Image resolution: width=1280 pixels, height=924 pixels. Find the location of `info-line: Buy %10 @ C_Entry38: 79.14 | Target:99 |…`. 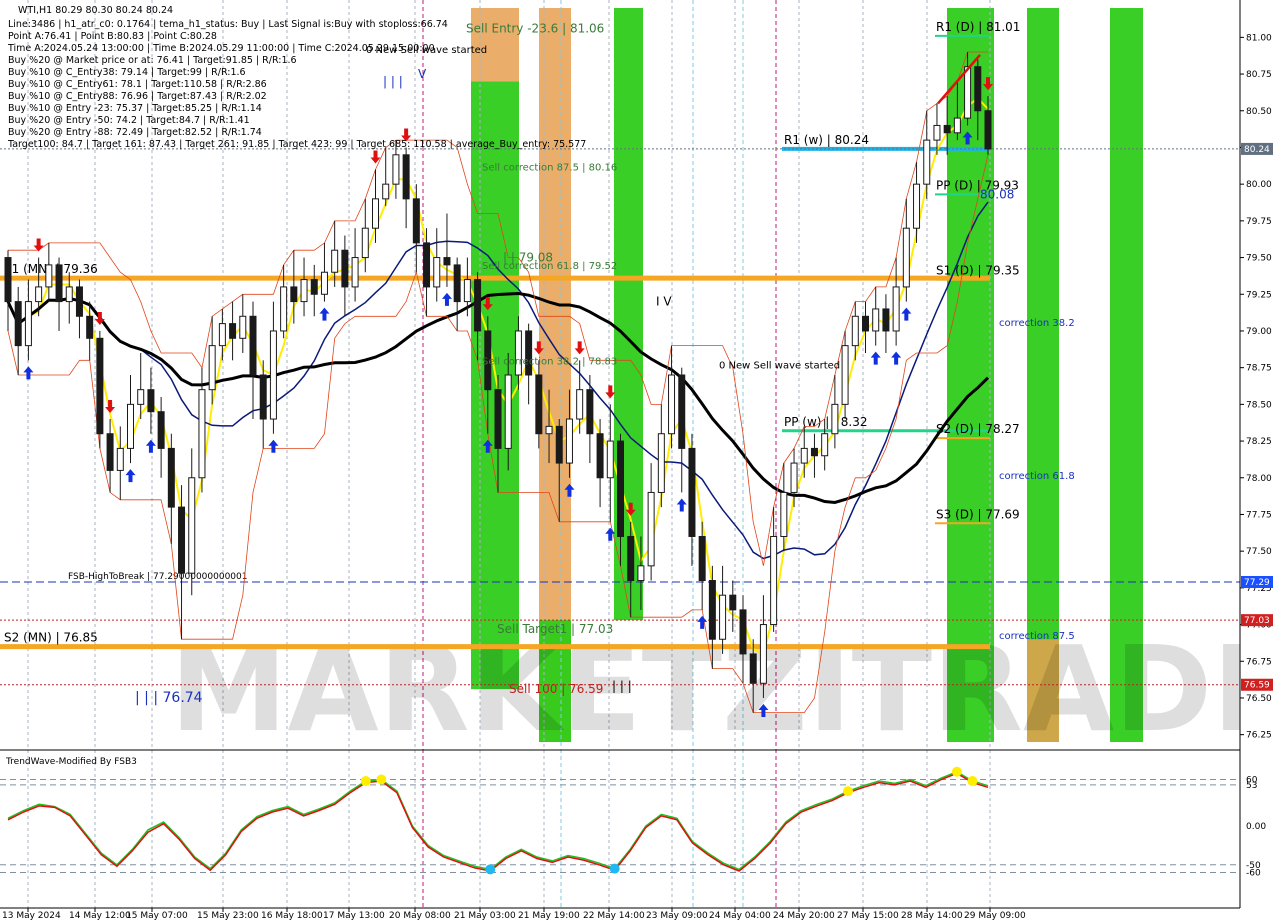

info-line: Buy %10 @ C_Entry38: 79.14 | Target:99 |… is located at coordinates (127, 72).